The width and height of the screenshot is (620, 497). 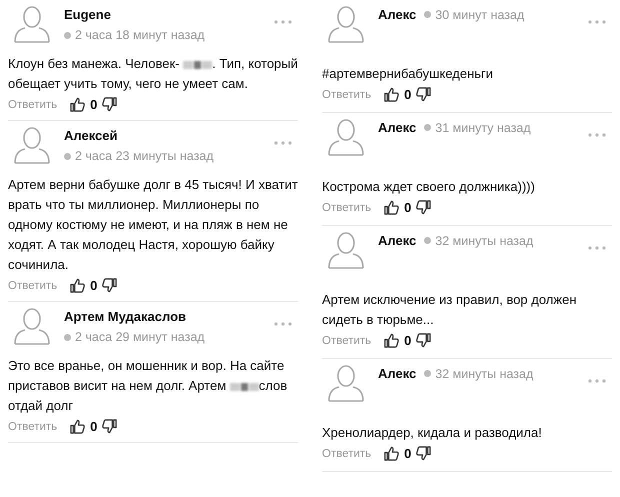 What do you see at coordinates (474, 14) in the screenshot?
I see `timestamp: 30 минут назад` at bounding box center [474, 14].